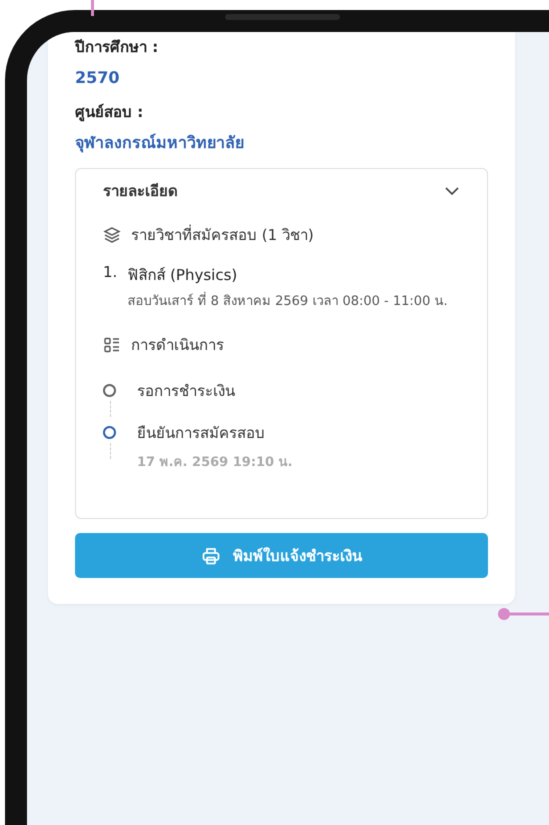 Image resolution: width=549 pixels, height=825 pixels. What do you see at coordinates (117, 47) in the screenshot?
I see `field-label: ปีการศึกษา :` at bounding box center [117, 47].